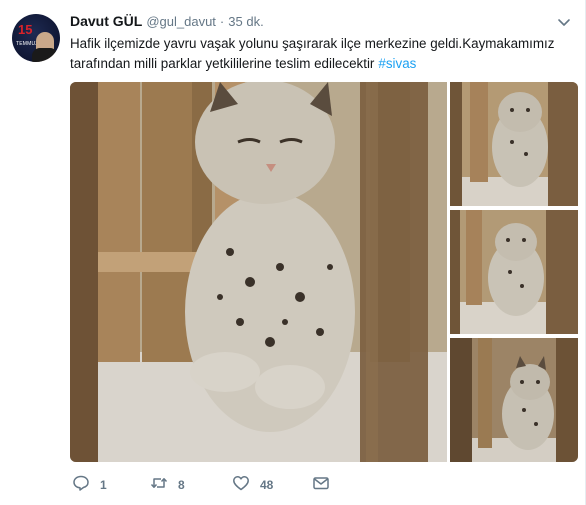 The width and height of the screenshot is (586, 505). What do you see at coordinates (267, 485) in the screenshot?
I see `like-count: 48` at bounding box center [267, 485].